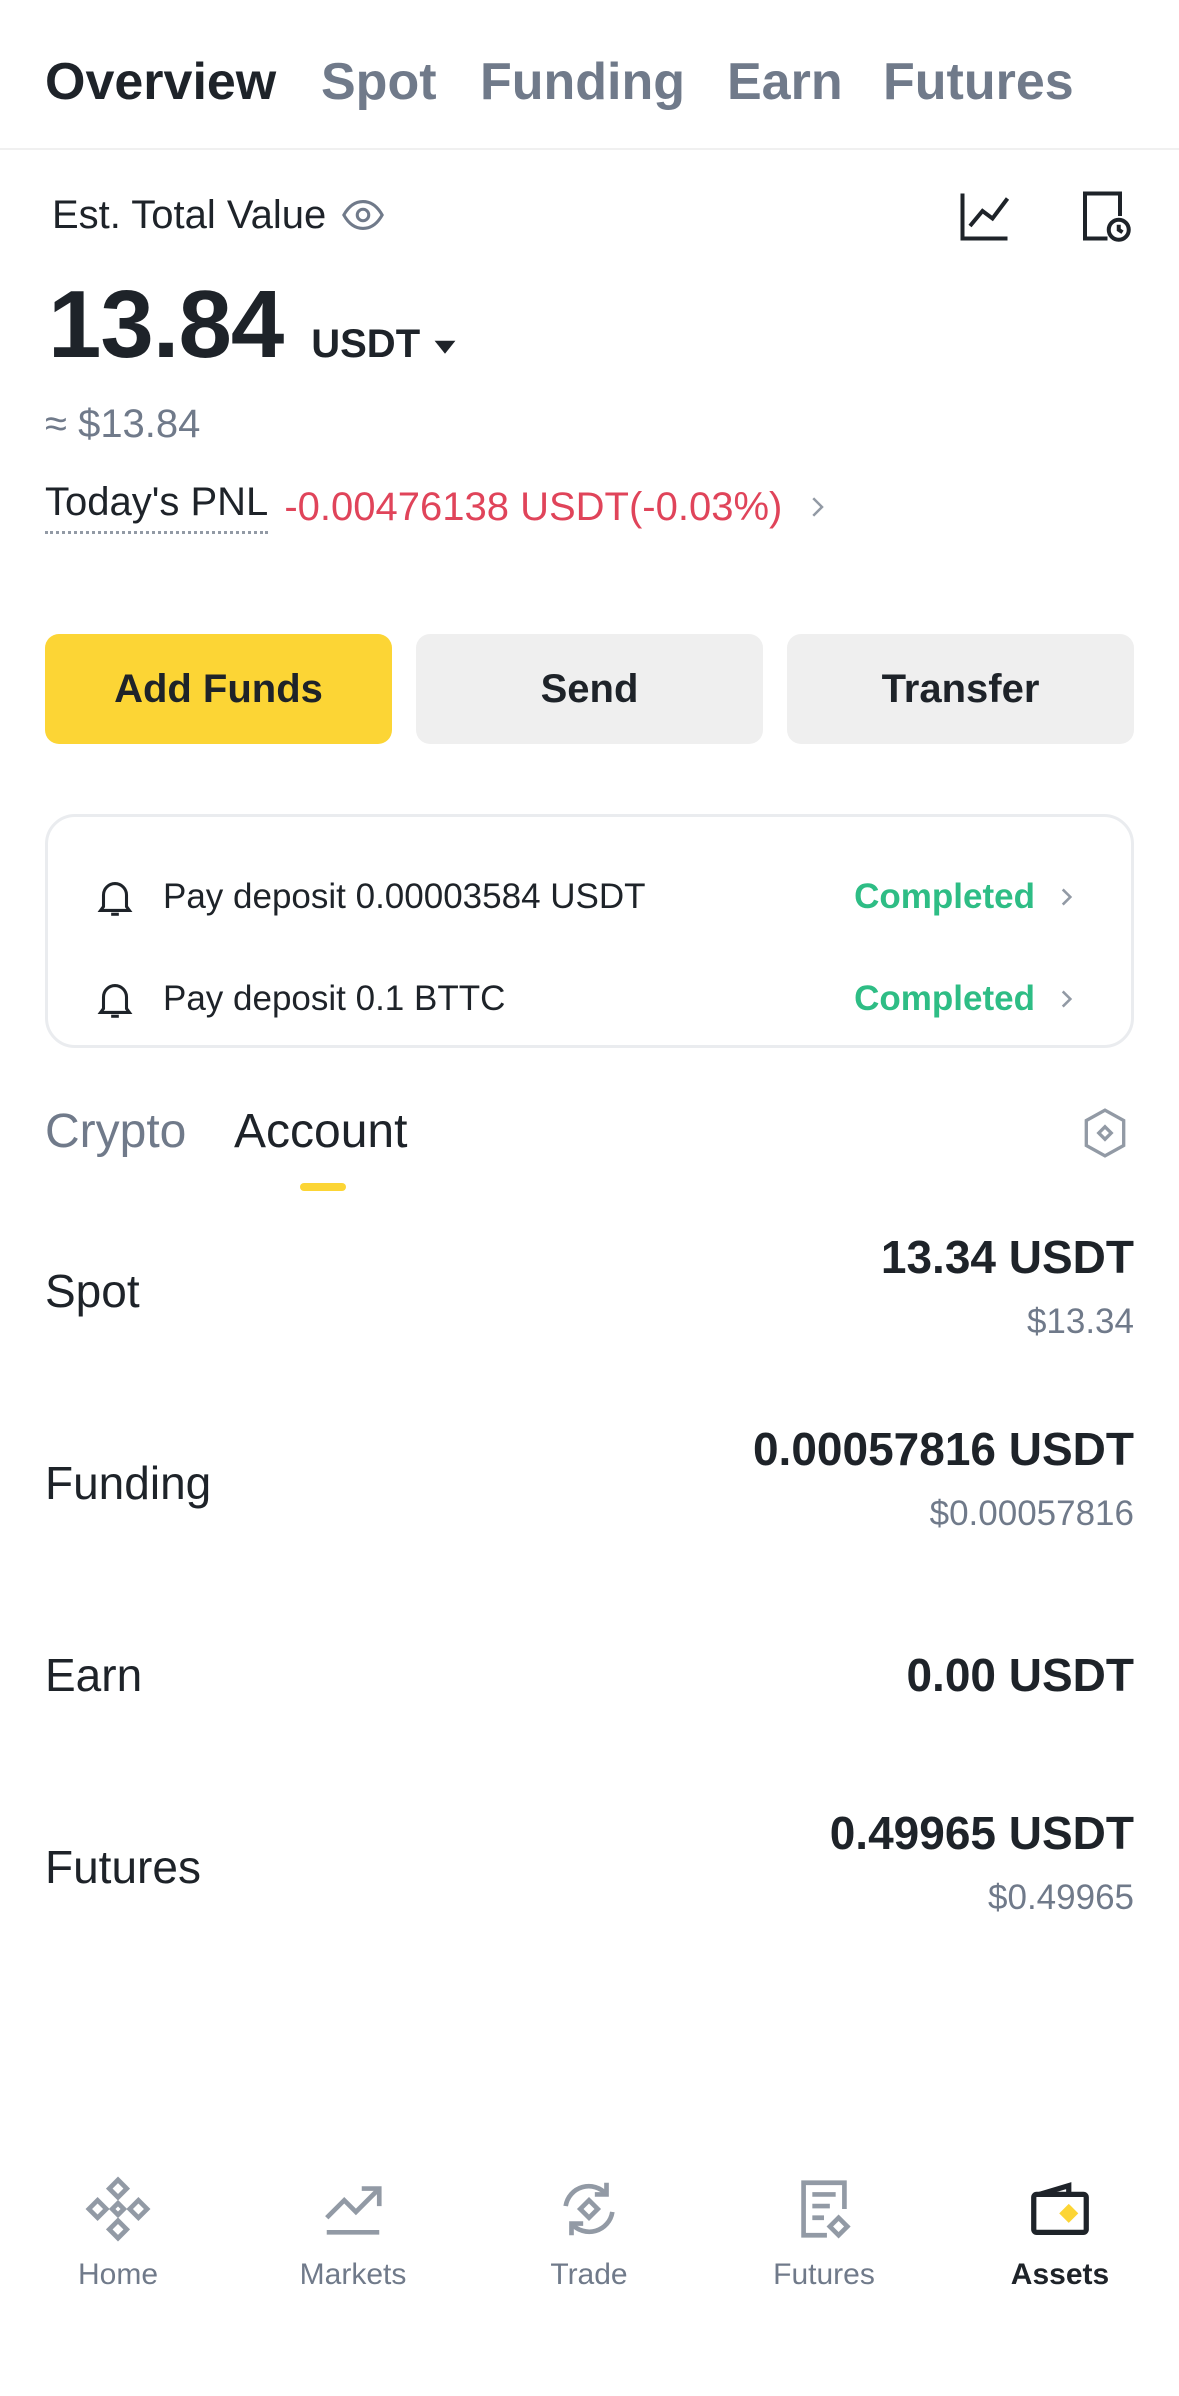  What do you see at coordinates (1105, 1133) in the screenshot?
I see `hexagon-settings-icon` at bounding box center [1105, 1133].